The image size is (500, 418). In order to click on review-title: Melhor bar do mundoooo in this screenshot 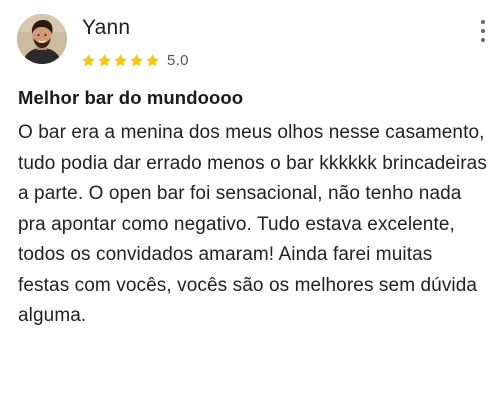, I will do `click(131, 97)`.